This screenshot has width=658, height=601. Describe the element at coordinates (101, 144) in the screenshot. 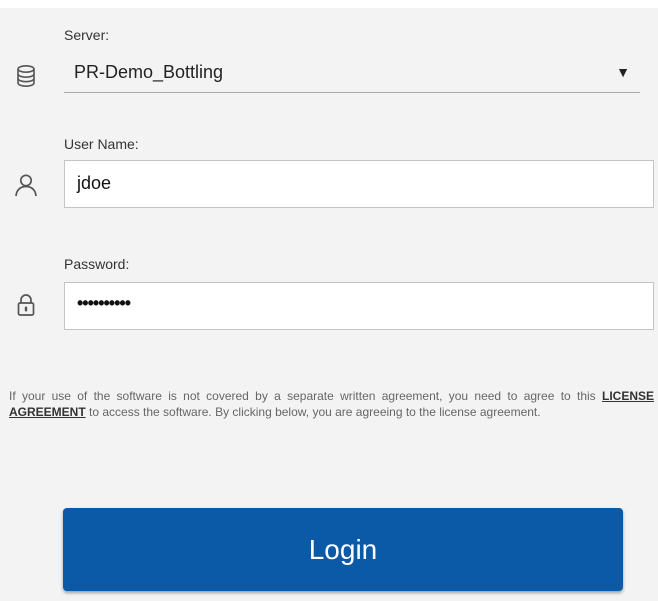

I see `username-label: User Name:` at that location.